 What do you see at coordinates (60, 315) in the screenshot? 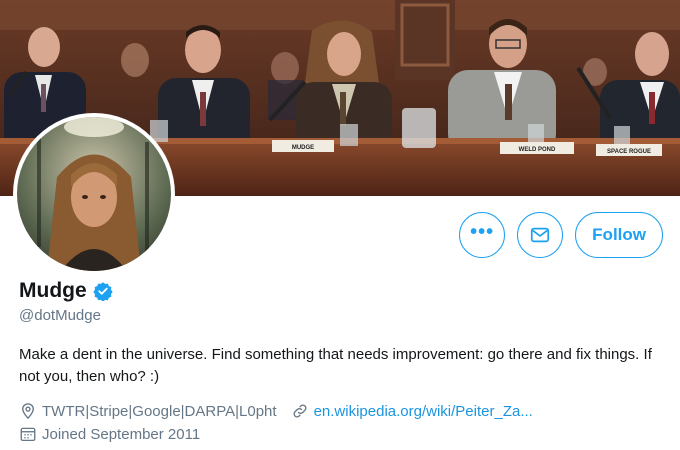
I see `user-handle: @dotMudge` at bounding box center [60, 315].